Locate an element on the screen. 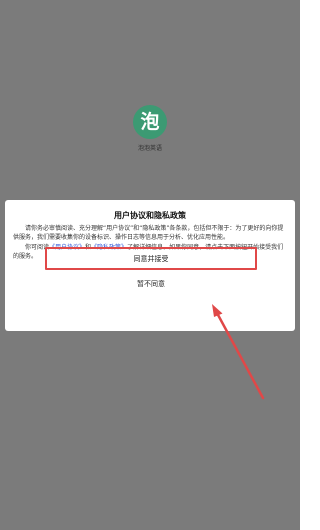 Image resolution: width=320 pixels, height=530 pixels. agree-button-label: 同意并接受 is located at coordinates (151, 258).